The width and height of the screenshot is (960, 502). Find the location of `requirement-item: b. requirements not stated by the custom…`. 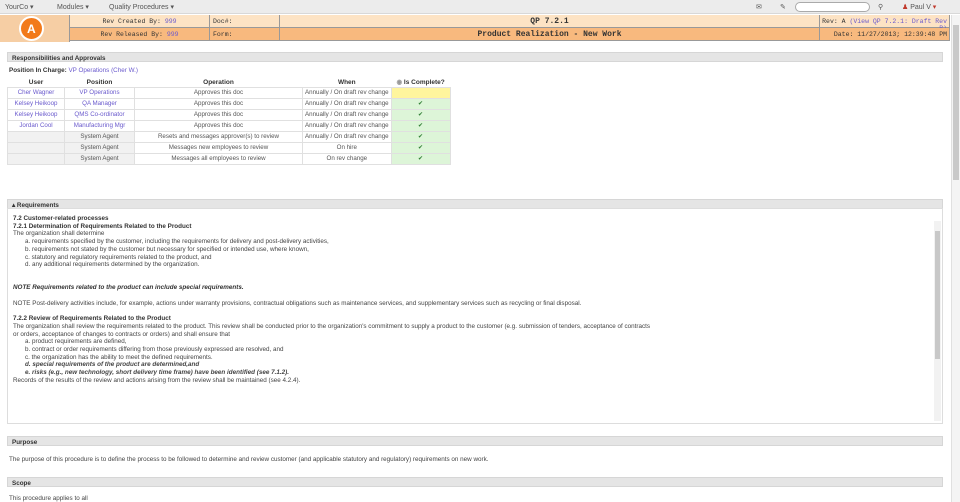

requirement-item: b. requirements not stated by the custom… is located at coordinates (167, 249).